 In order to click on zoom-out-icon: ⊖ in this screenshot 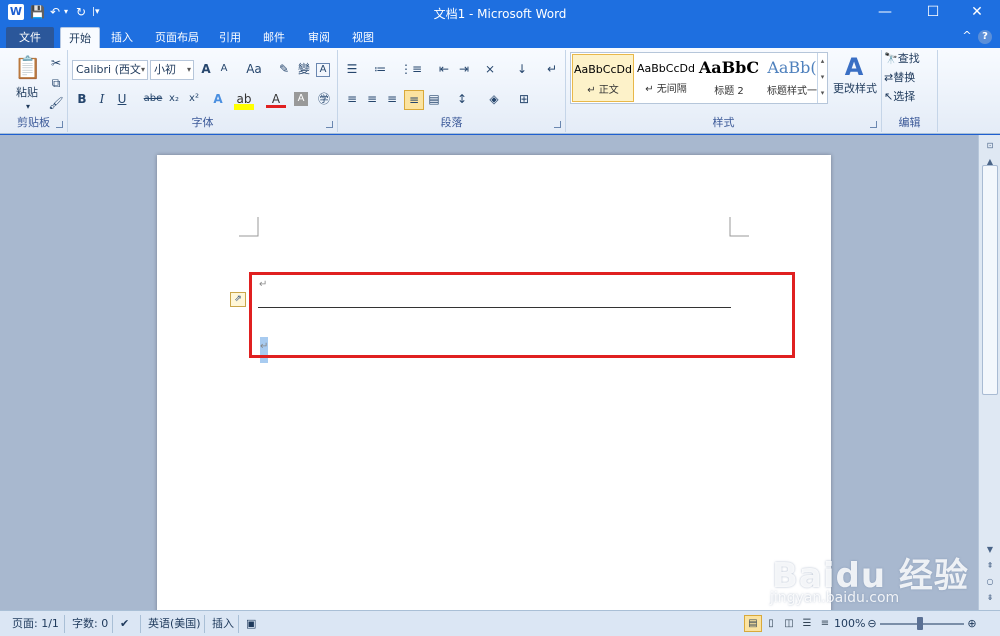, I will do `click(872, 624)`.